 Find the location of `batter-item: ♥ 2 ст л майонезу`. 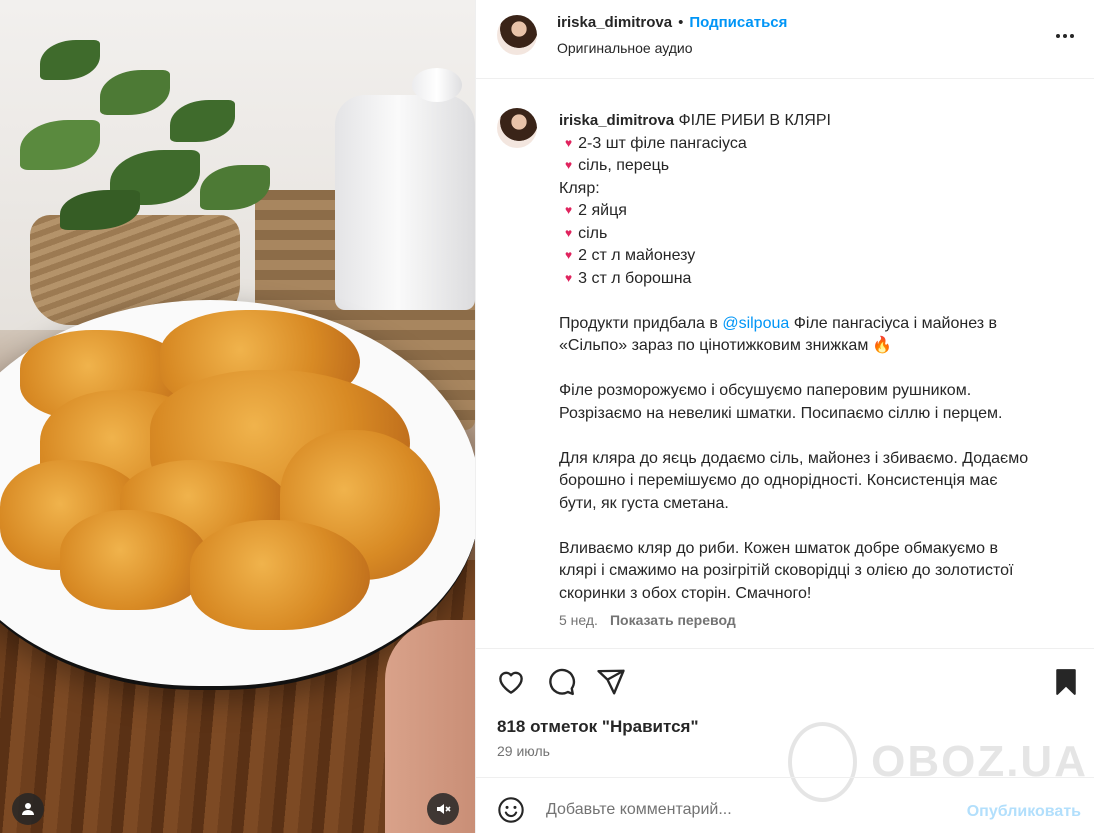

batter-item: ♥ 2 ст л майонезу is located at coordinates (819, 256).